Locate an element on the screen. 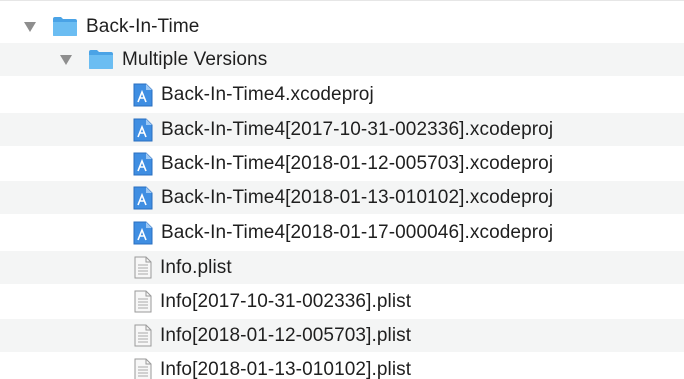  row-label: Info[2017-10-31-002336].plist is located at coordinates (286, 301).